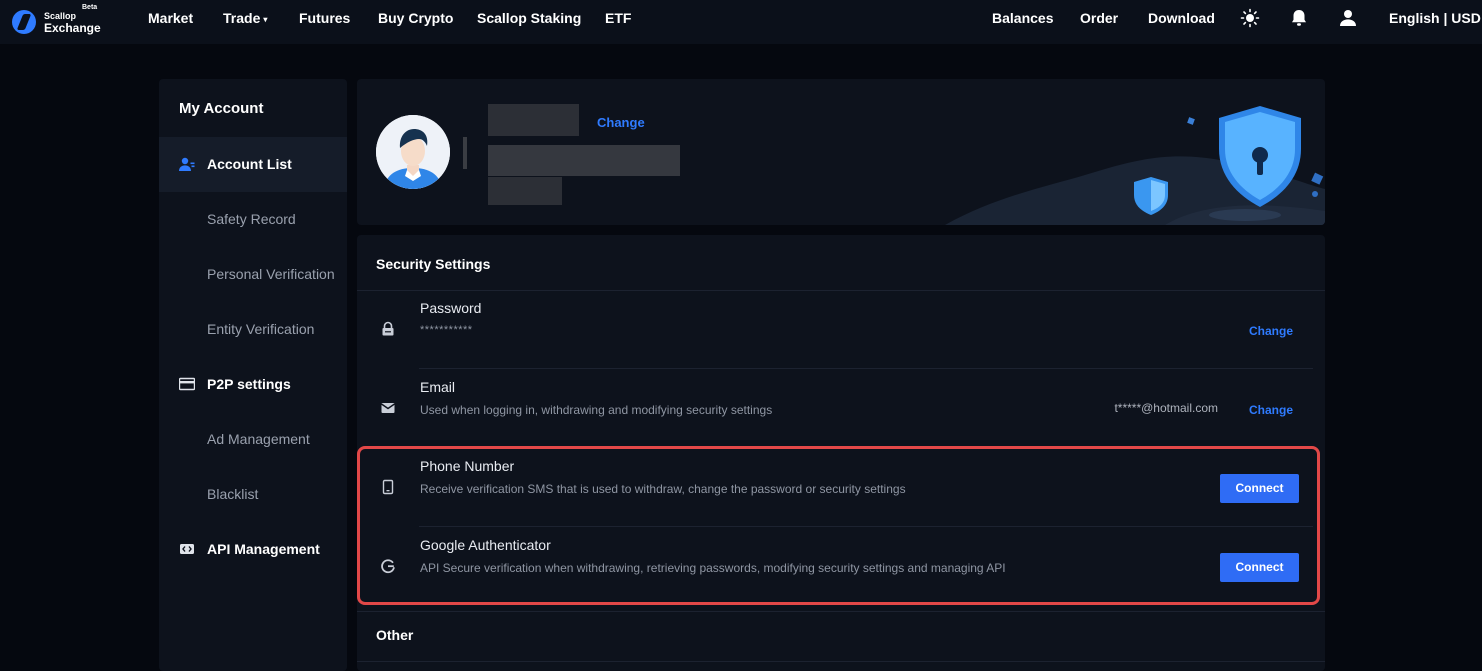  What do you see at coordinates (1099, 18) in the screenshot?
I see `nav-order: Order` at bounding box center [1099, 18].